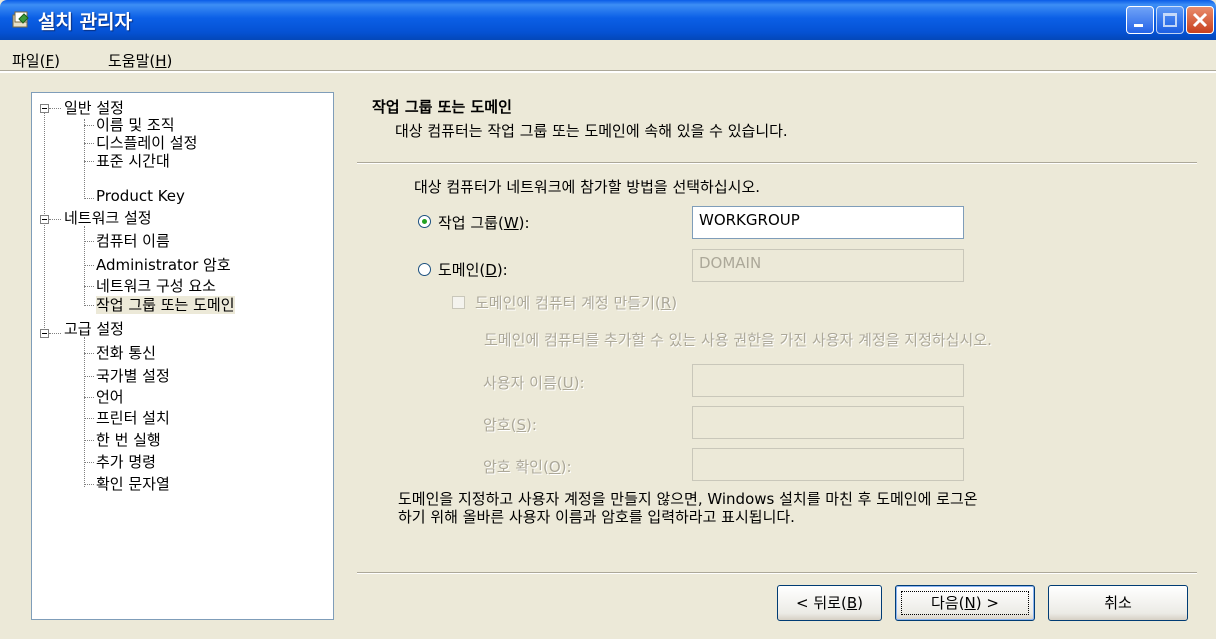 The height and width of the screenshot is (639, 1216). Describe the element at coordinates (442, 107) in the screenshot. I see `page-title: 작업 그룹 또는 도메인` at that location.